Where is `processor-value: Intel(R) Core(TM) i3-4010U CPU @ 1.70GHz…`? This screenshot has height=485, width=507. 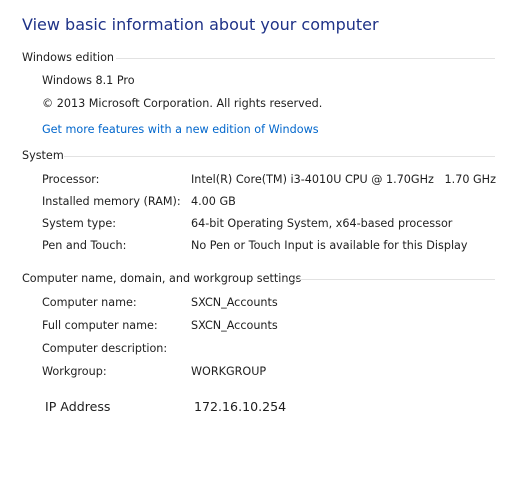
processor-value: Intel(R) Core(TM) i3-4010U CPU @ 1.70GHz… is located at coordinates (343, 179).